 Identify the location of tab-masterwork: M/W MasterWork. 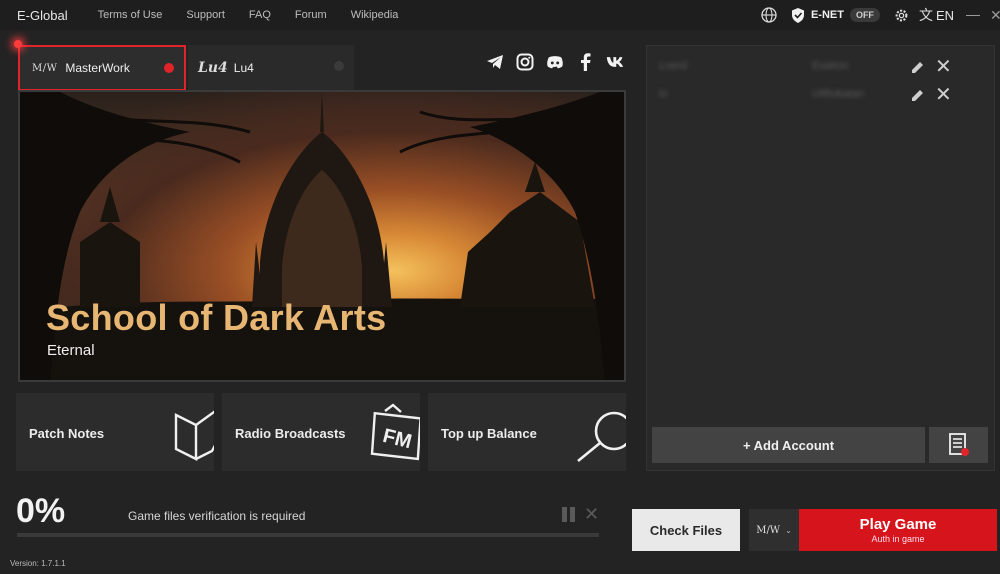
(102, 68).